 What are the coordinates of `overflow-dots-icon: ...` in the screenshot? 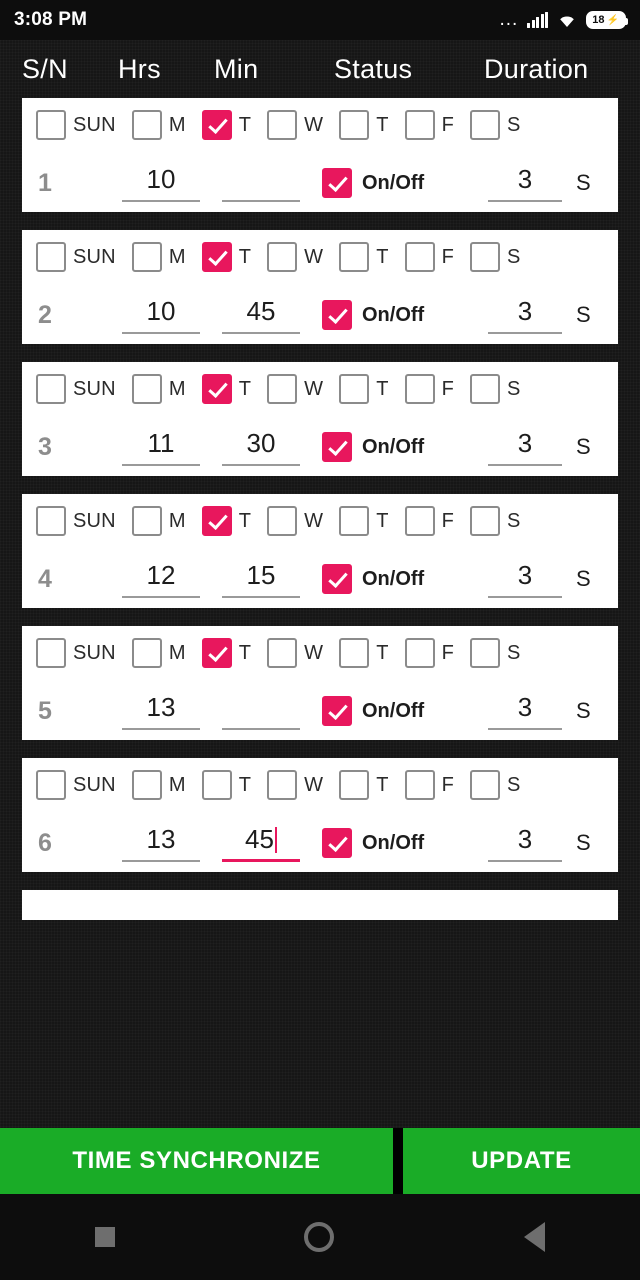 It's located at (509, 19).